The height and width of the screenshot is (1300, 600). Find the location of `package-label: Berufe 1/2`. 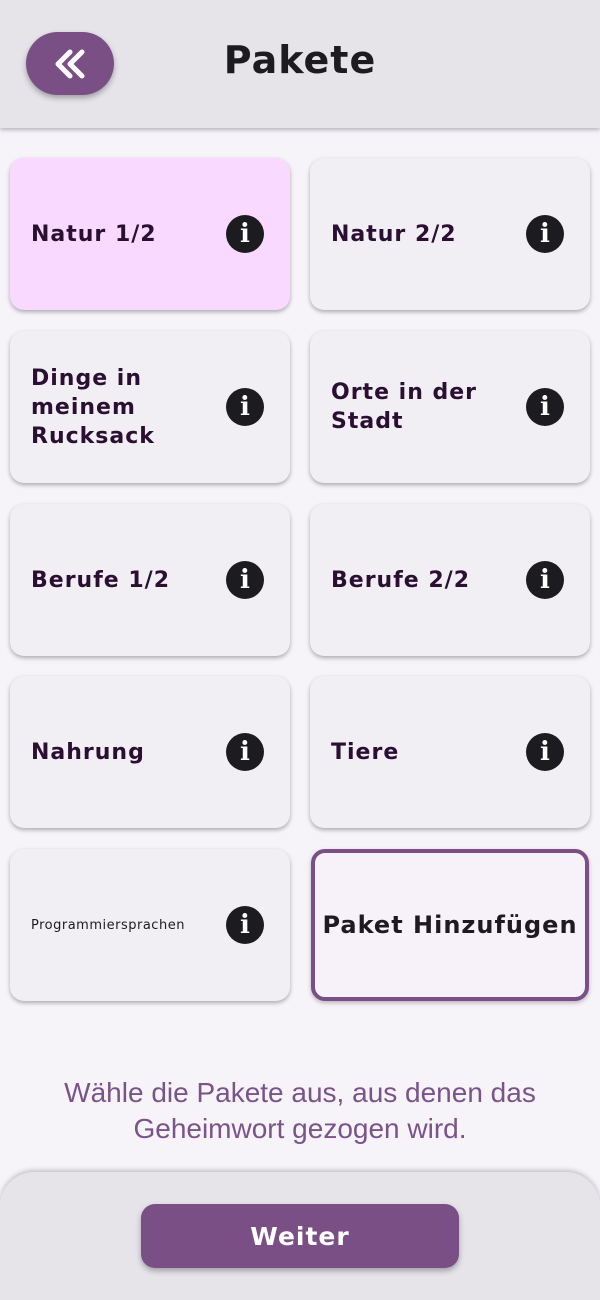

package-label: Berufe 1/2 is located at coordinates (101, 580).